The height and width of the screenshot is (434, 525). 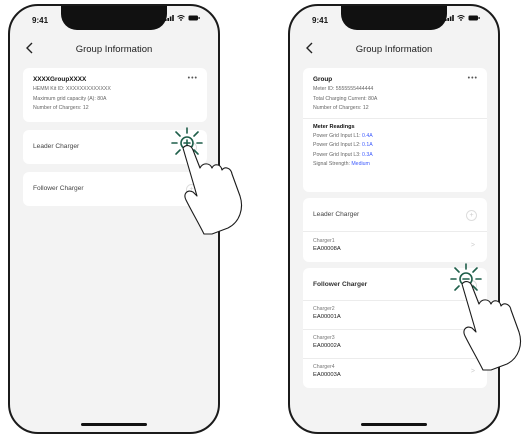 I want to click on follower-charger-row: Charger4 EA00003A >, so click(x=395, y=373).